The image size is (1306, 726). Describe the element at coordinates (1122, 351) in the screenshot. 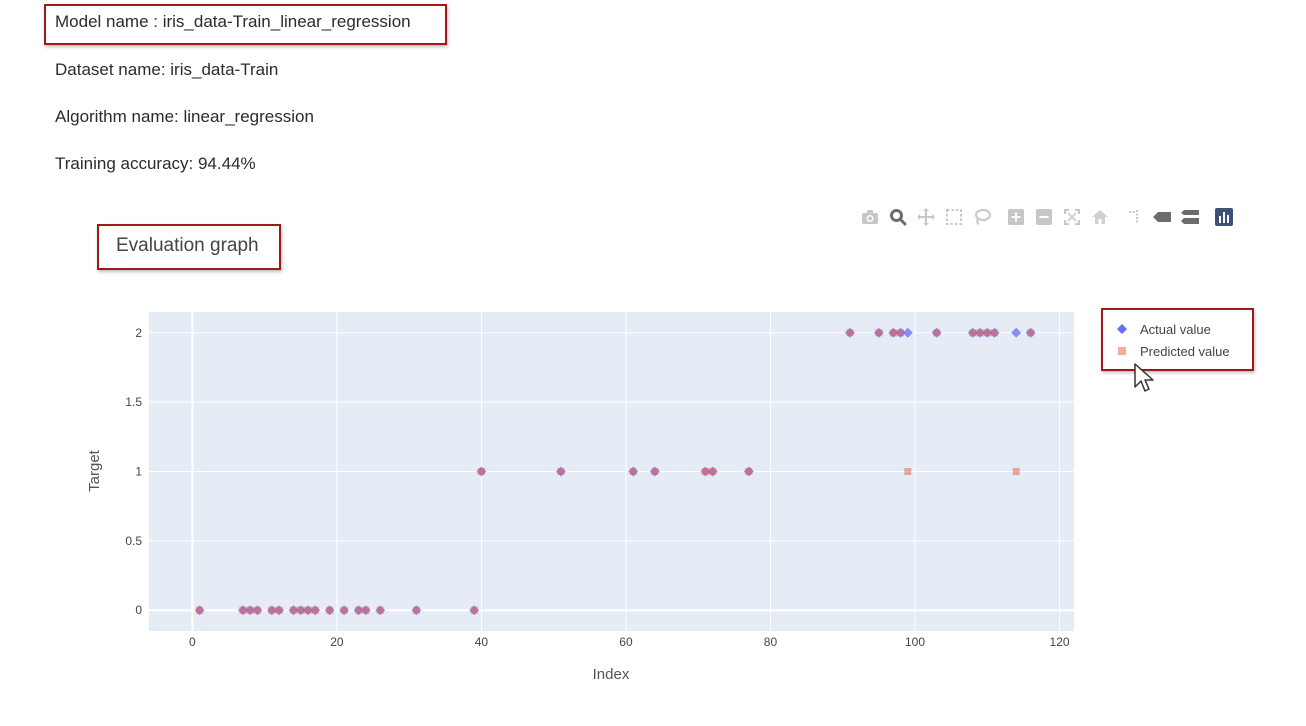

I see `square-icon` at that location.